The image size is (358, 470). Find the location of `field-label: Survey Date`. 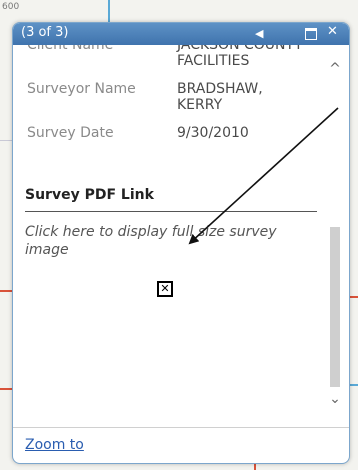

field-label: Survey Date is located at coordinates (70, 133).